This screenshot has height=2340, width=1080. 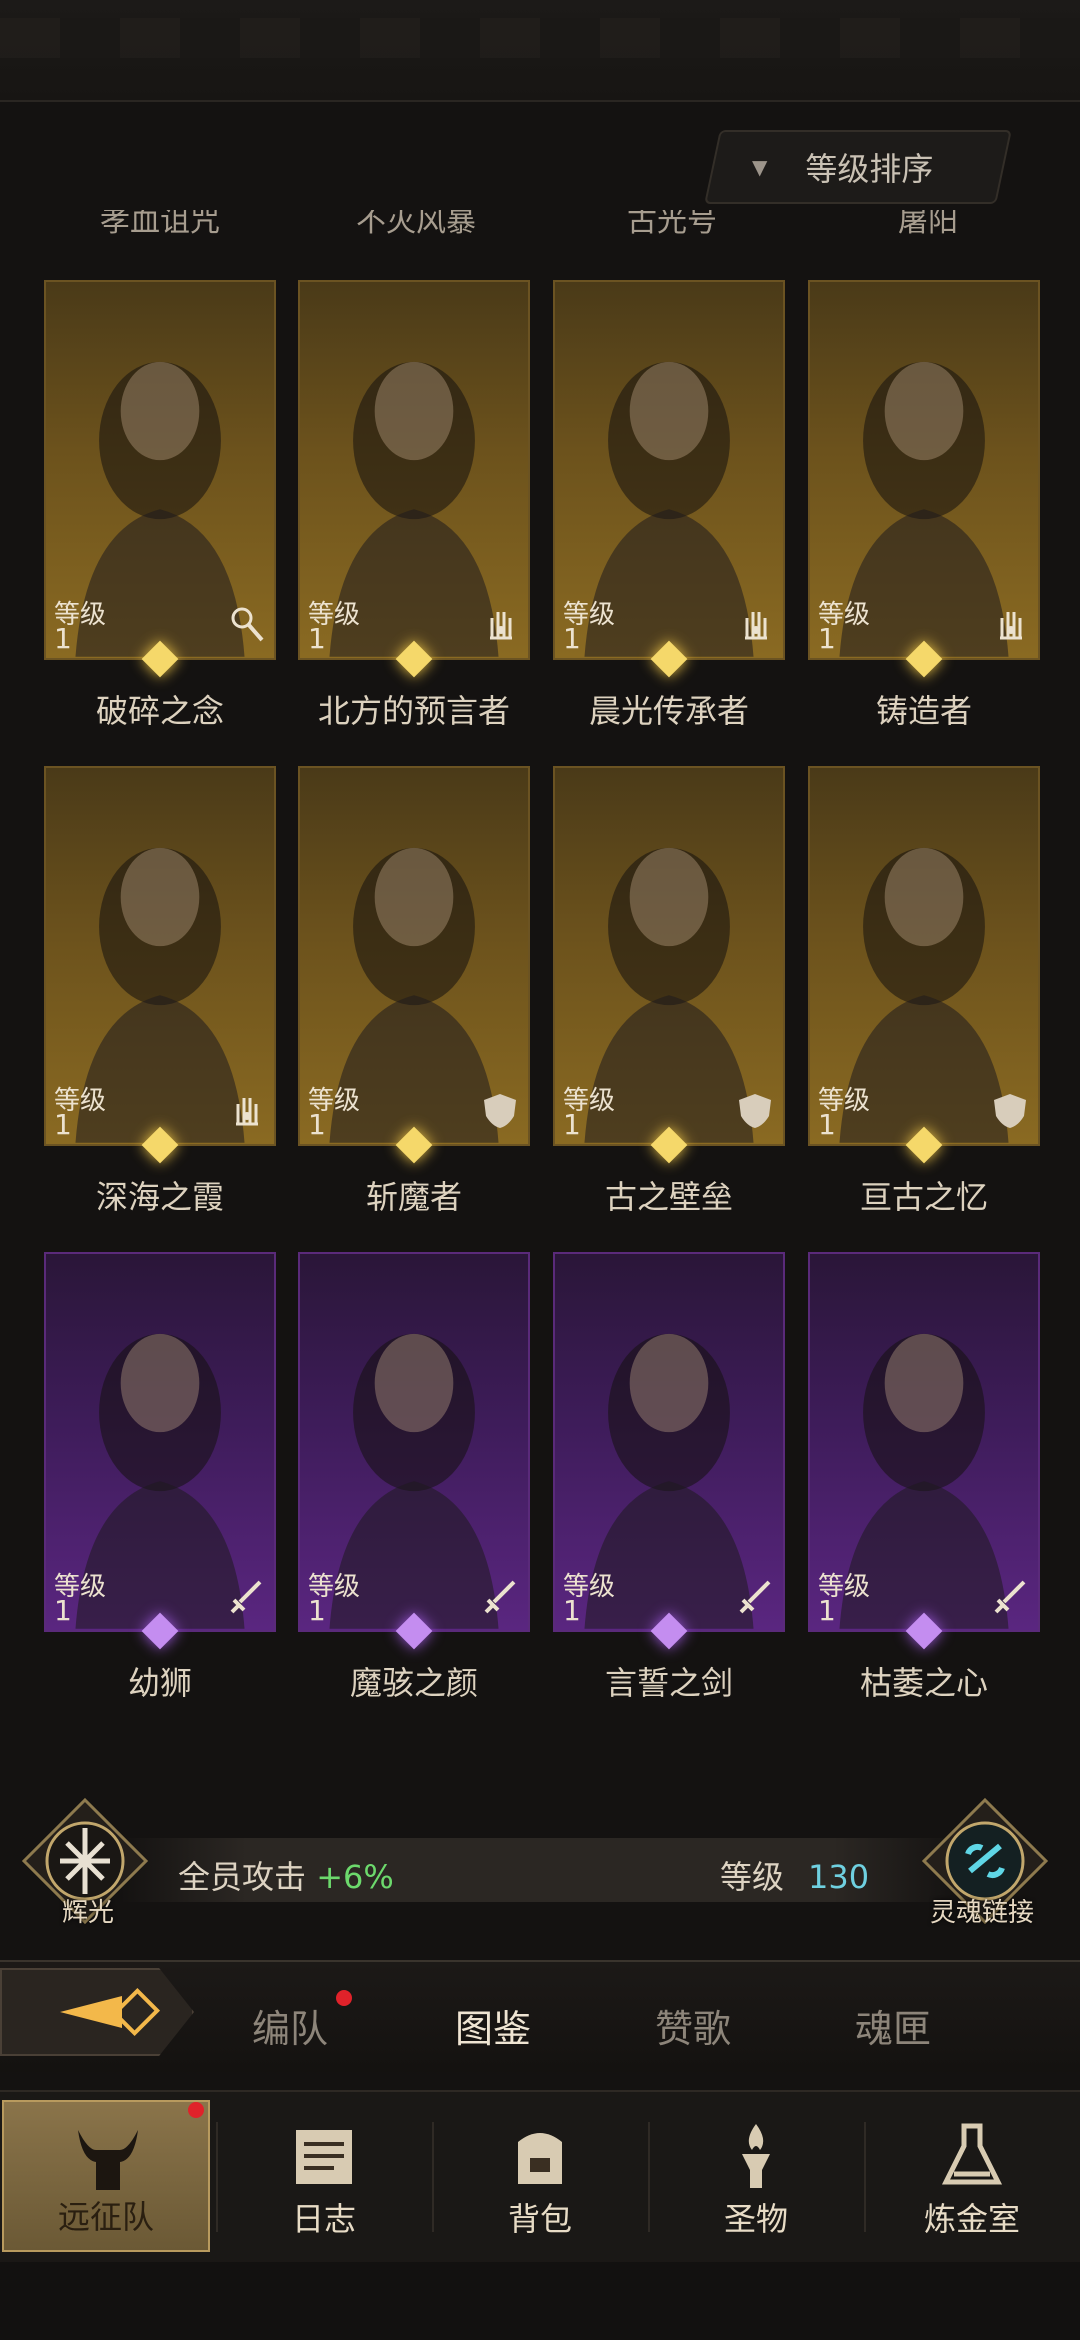 What do you see at coordinates (982, 1913) in the screenshot?
I see `soul-link-label: 灵魂链接` at bounding box center [982, 1913].